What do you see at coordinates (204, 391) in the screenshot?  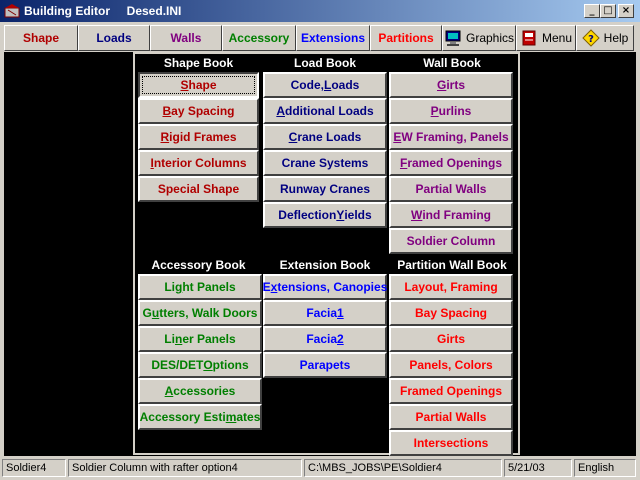 I see `item-label-post: ccessories` at bounding box center [204, 391].